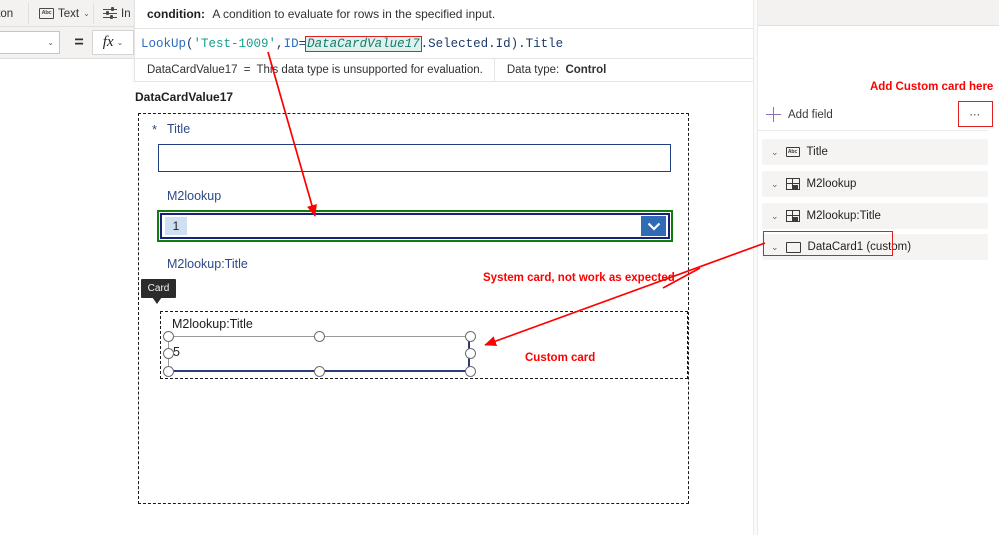 The image size is (999, 535). I want to click on annotation-add-custom-card: Add Custom card here, so click(932, 87).